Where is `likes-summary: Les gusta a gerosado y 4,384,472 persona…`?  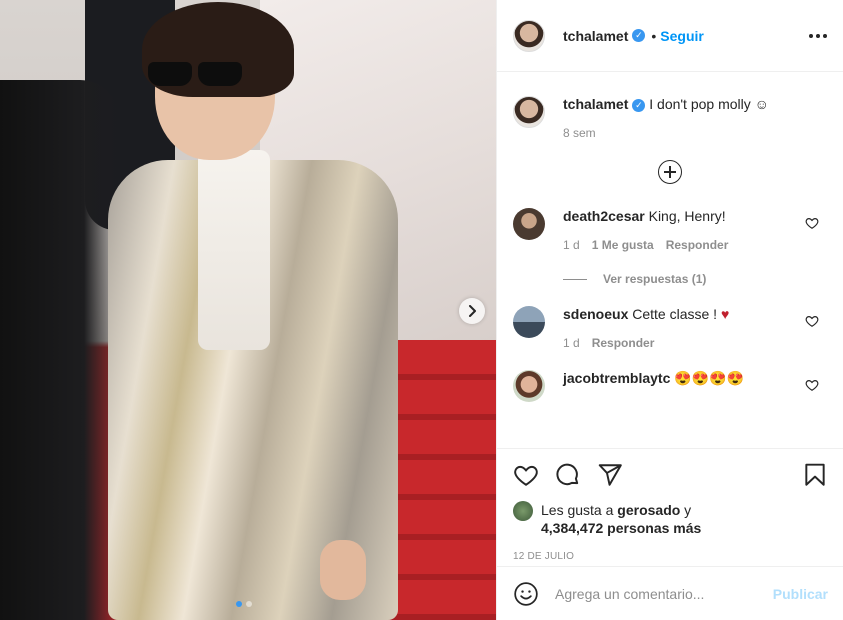 likes-summary: Les gusta a gerosado y 4,384,472 persona… is located at coordinates (670, 519).